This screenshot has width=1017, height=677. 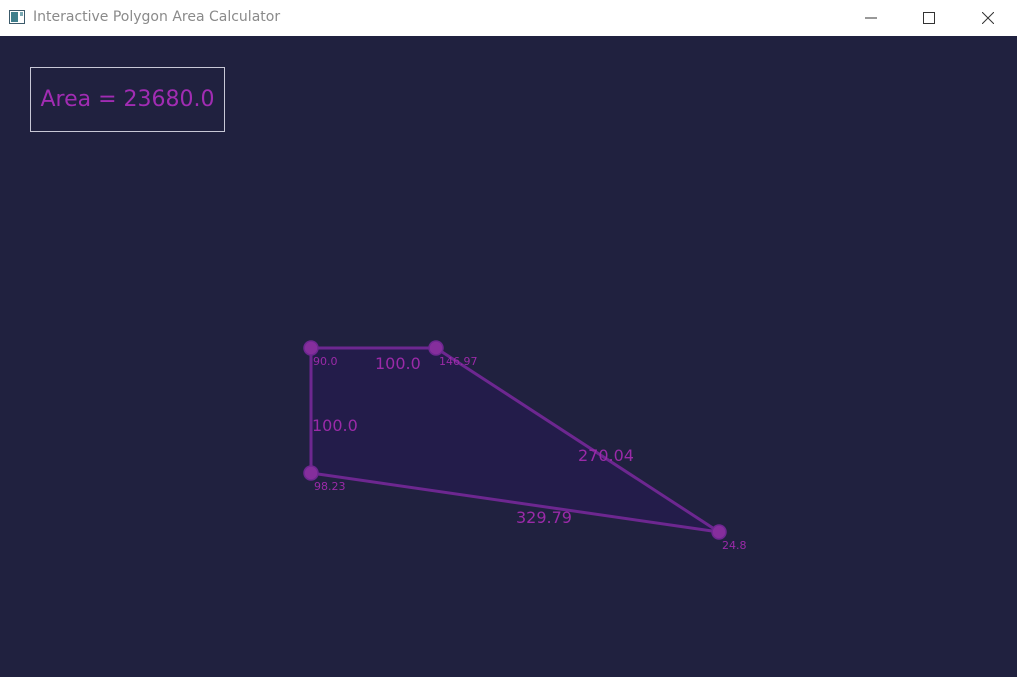 I want to click on maximize-button, so click(x=929, y=18).